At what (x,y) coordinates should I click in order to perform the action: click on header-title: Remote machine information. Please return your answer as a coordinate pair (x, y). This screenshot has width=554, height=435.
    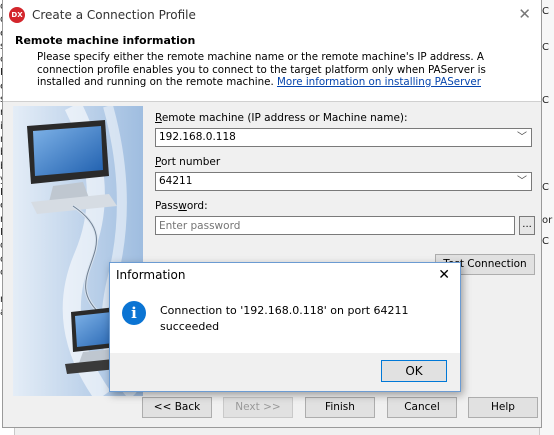
    Looking at the image, I should click on (105, 40).